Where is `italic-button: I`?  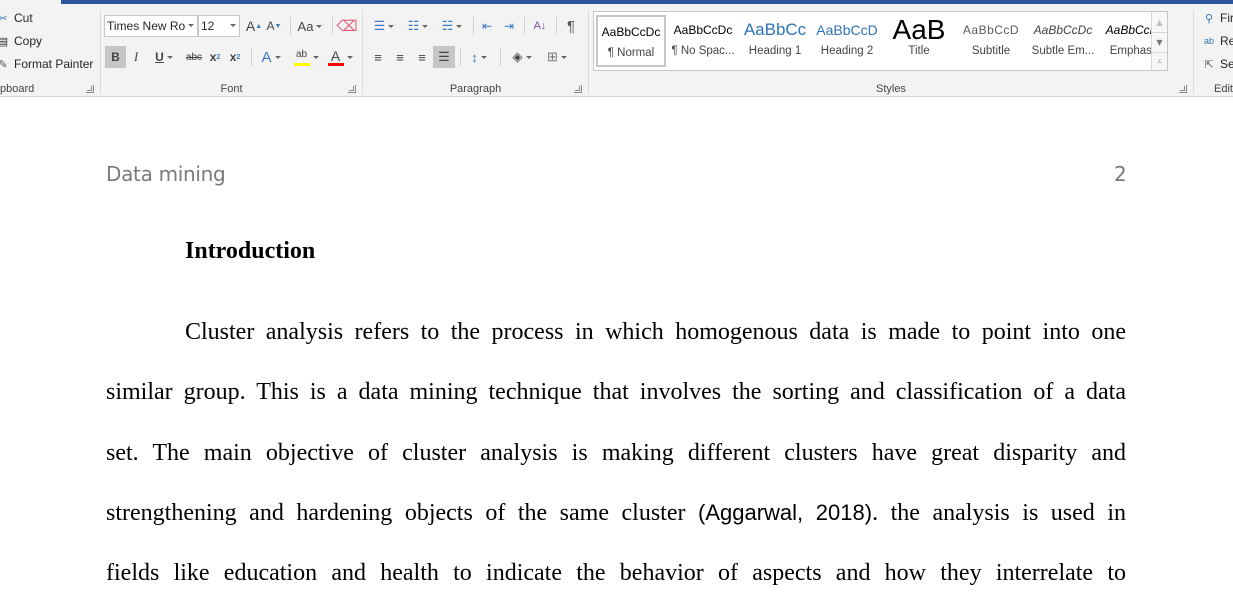
italic-button: I is located at coordinates (136, 57).